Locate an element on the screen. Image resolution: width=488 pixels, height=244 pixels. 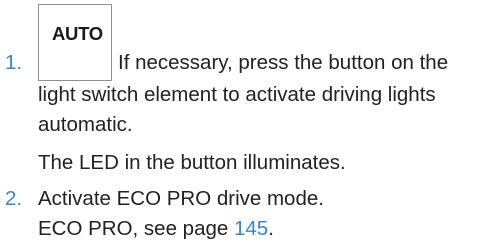
step-1-text-line-1: If necessary, press the button on the is located at coordinates (283, 62).